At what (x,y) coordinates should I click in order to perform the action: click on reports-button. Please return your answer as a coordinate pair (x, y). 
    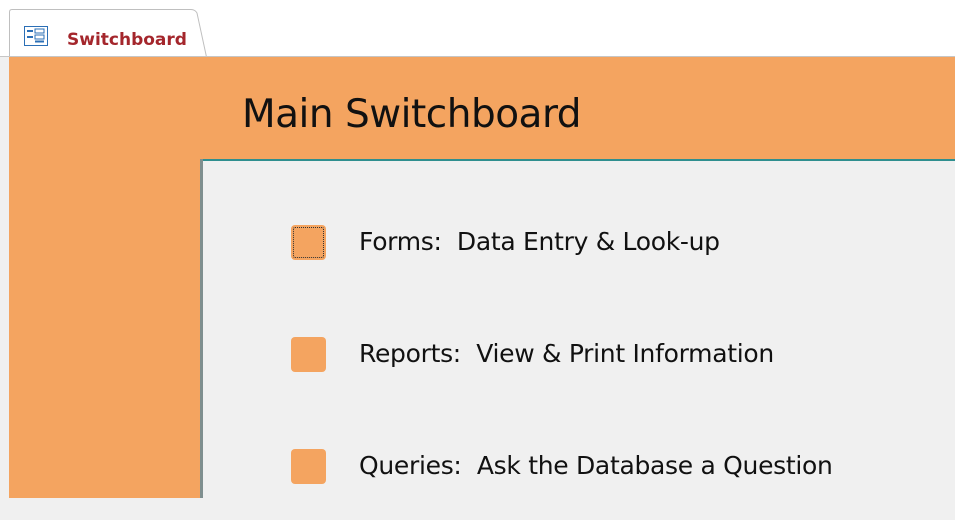
    Looking at the image, I should click on (308, 354).